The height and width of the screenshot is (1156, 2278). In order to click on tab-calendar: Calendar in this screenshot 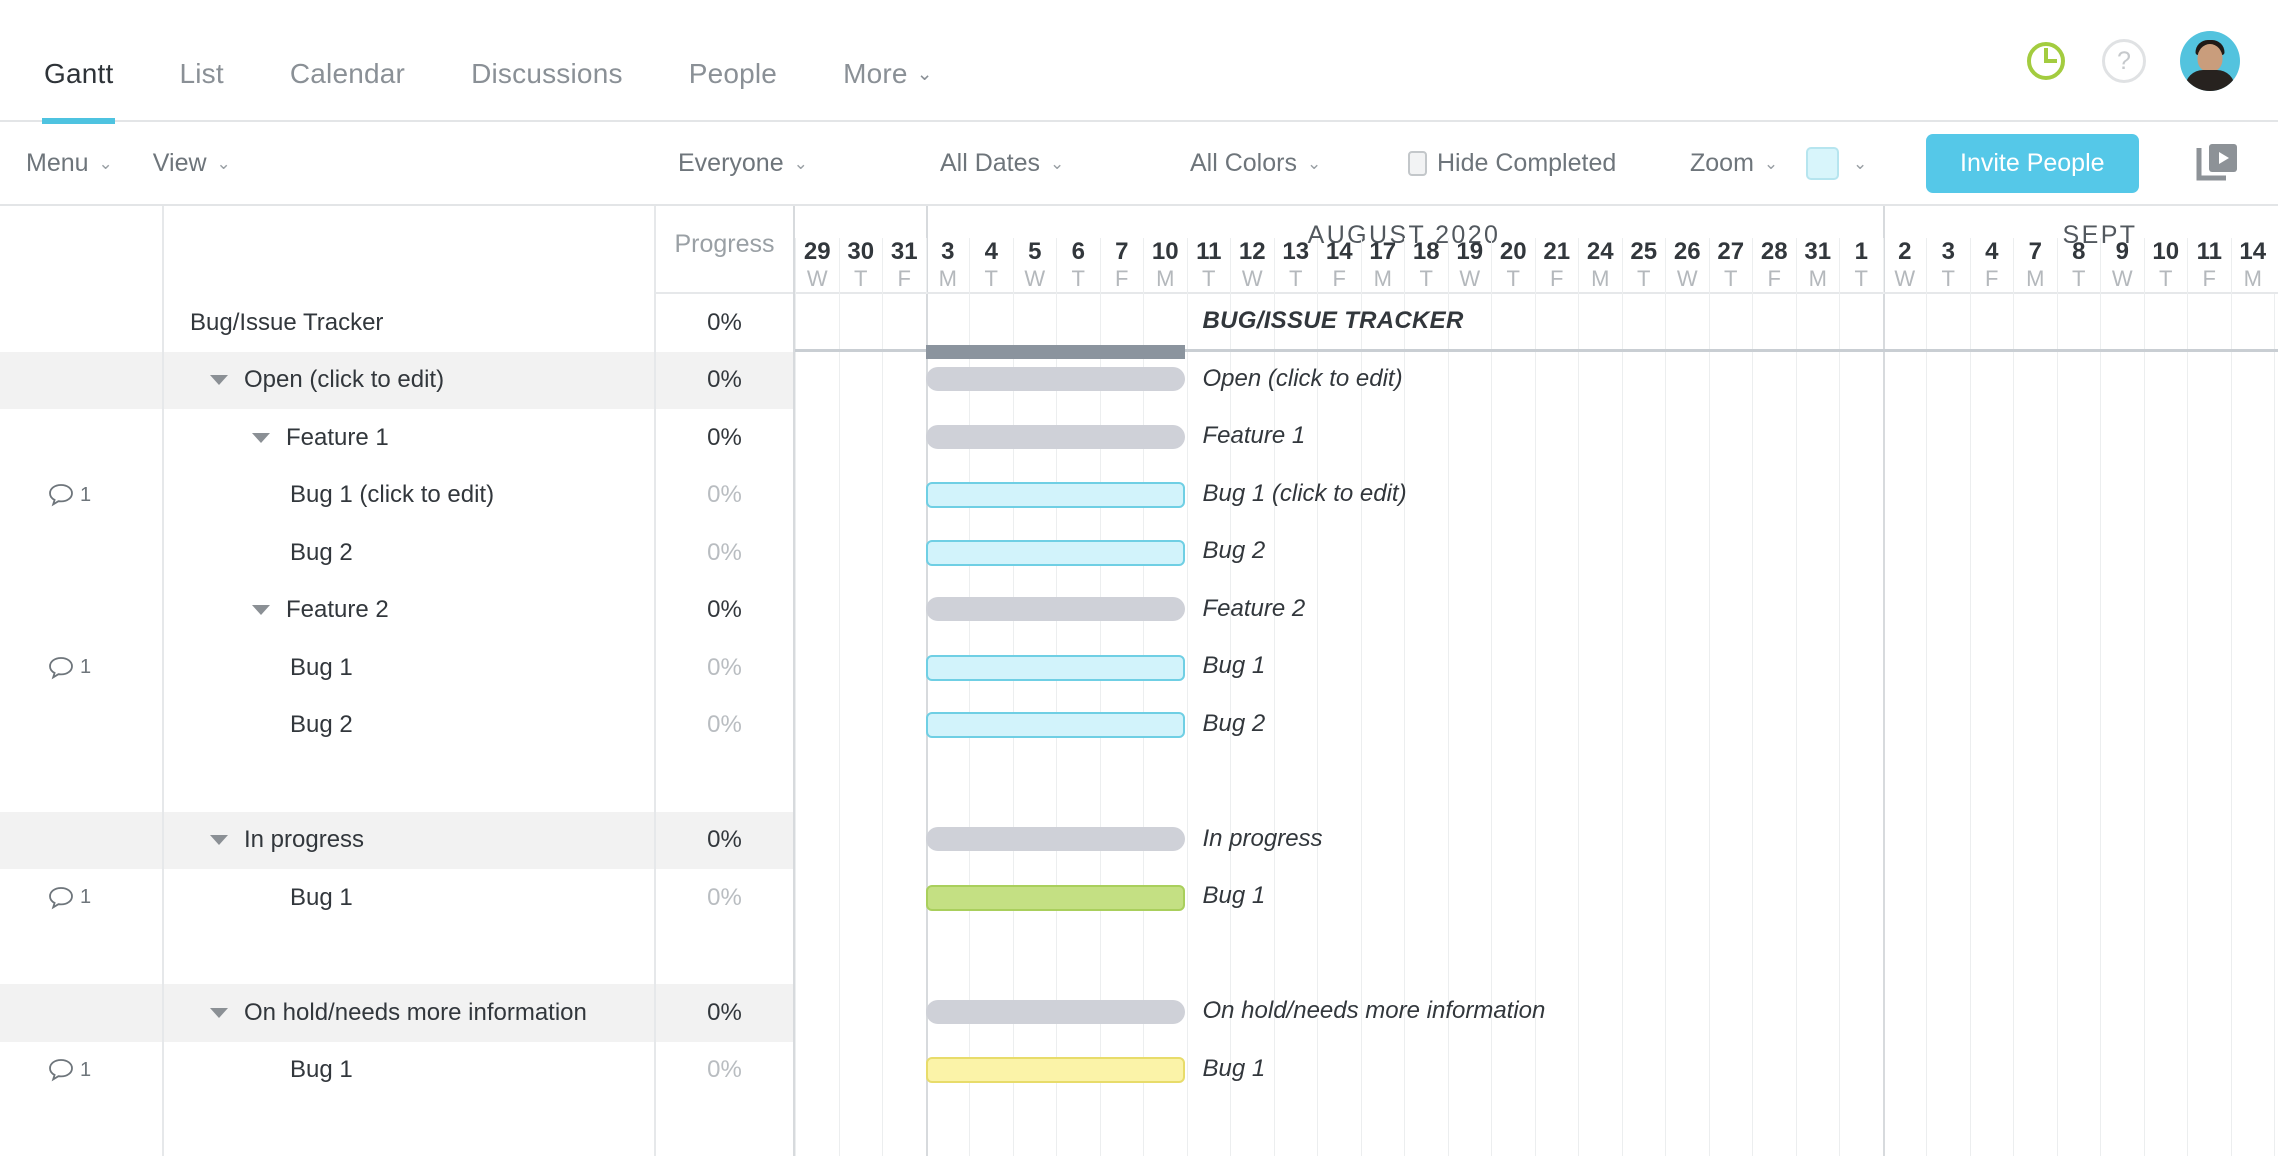, I will do `click(347, 90)`.